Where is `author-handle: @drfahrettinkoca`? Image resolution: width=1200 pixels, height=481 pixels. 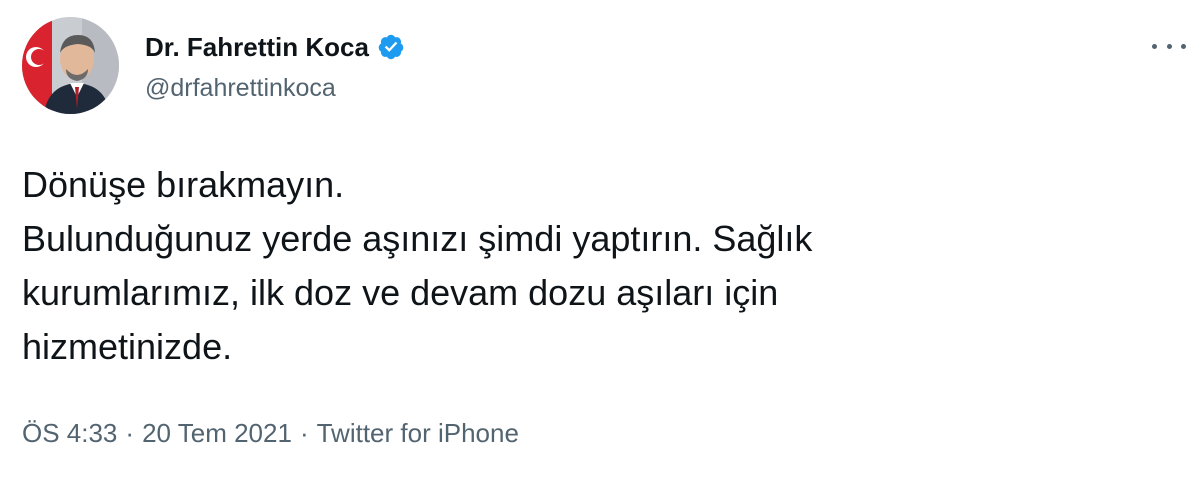
author-handle: @drfahrettinkoca is located at coordinates (240, 88).